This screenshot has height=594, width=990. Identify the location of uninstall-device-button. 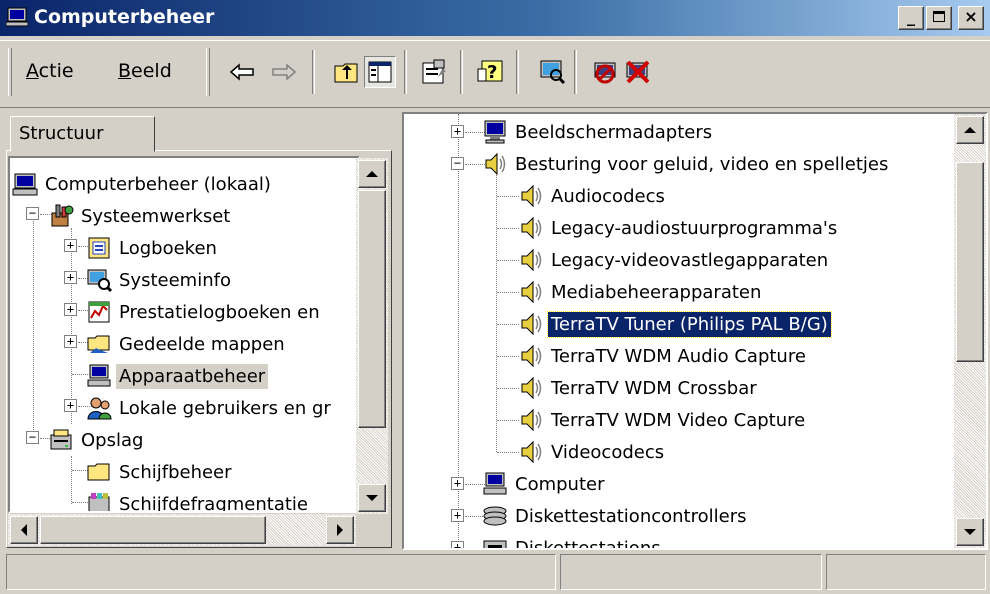
(638, 72).